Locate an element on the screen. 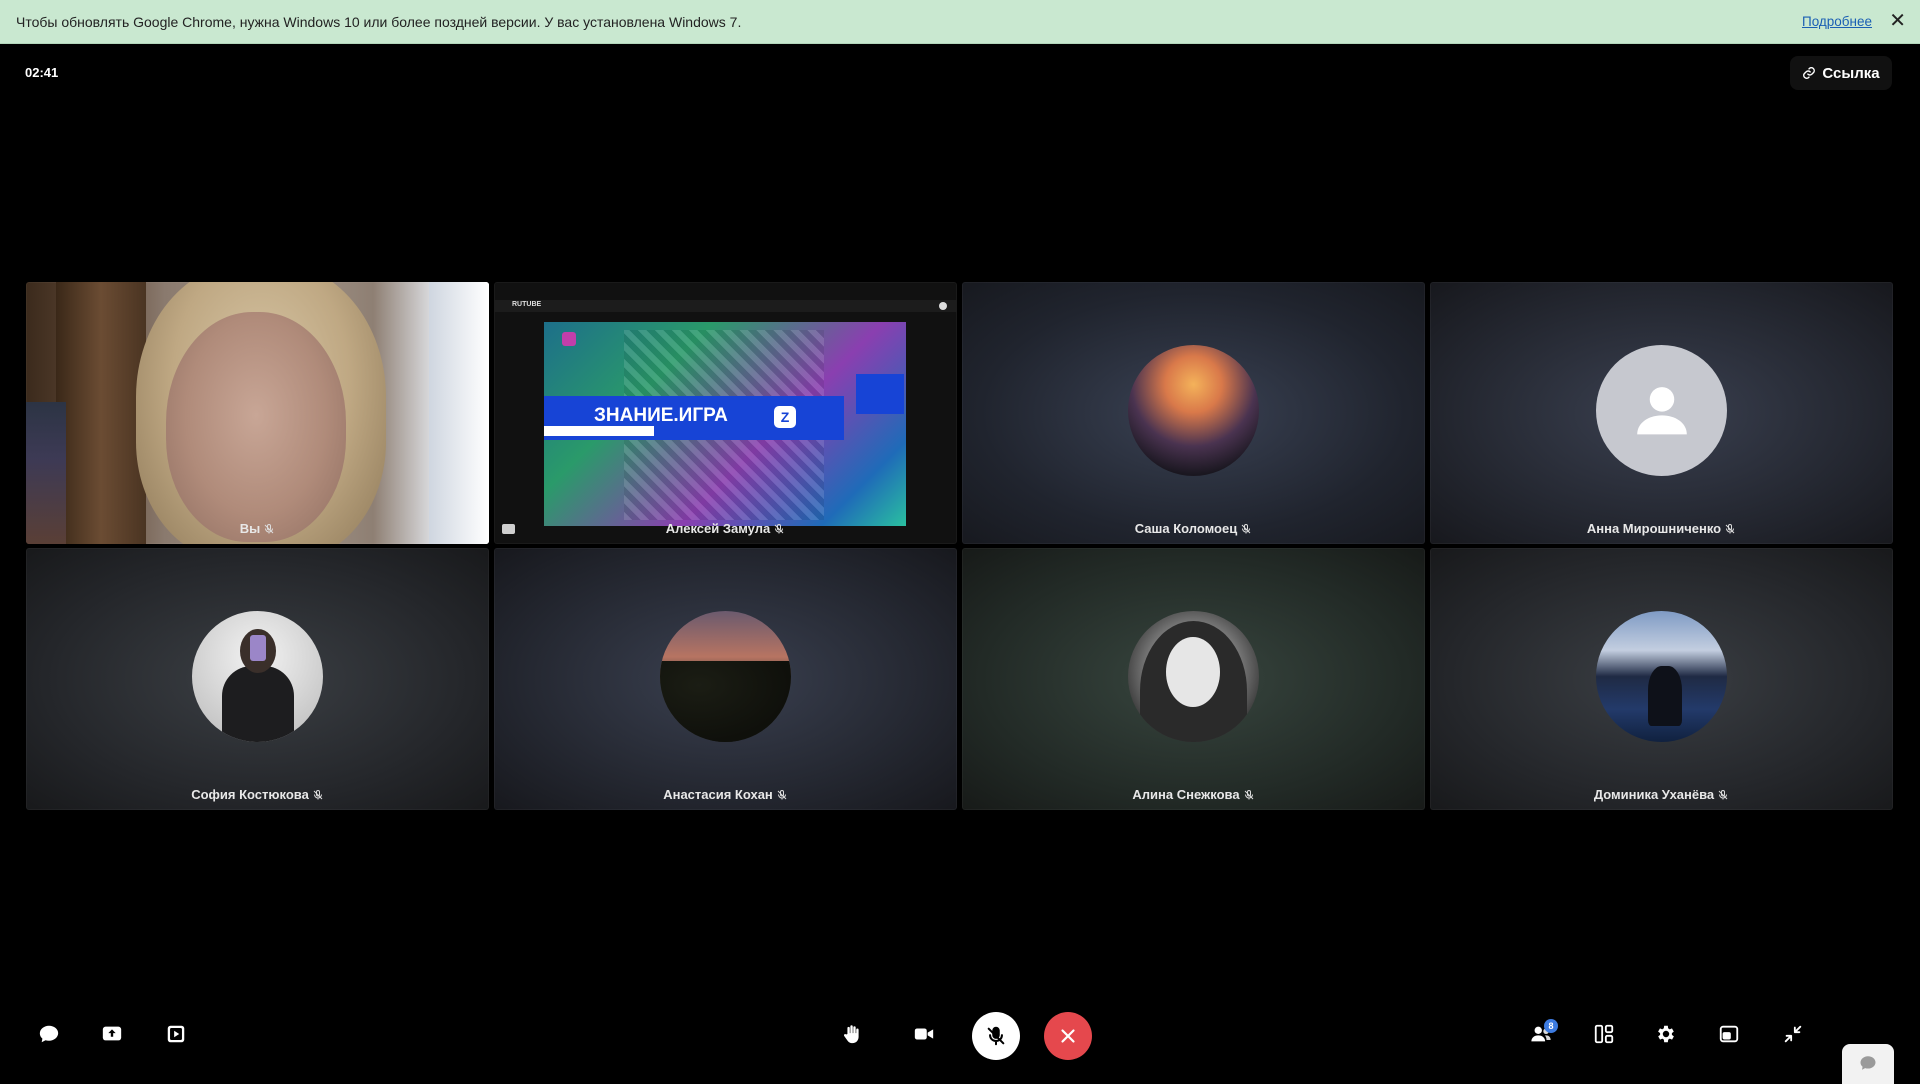  participant-name: Доминика Уханёва is located at coordinates (1654, 794).